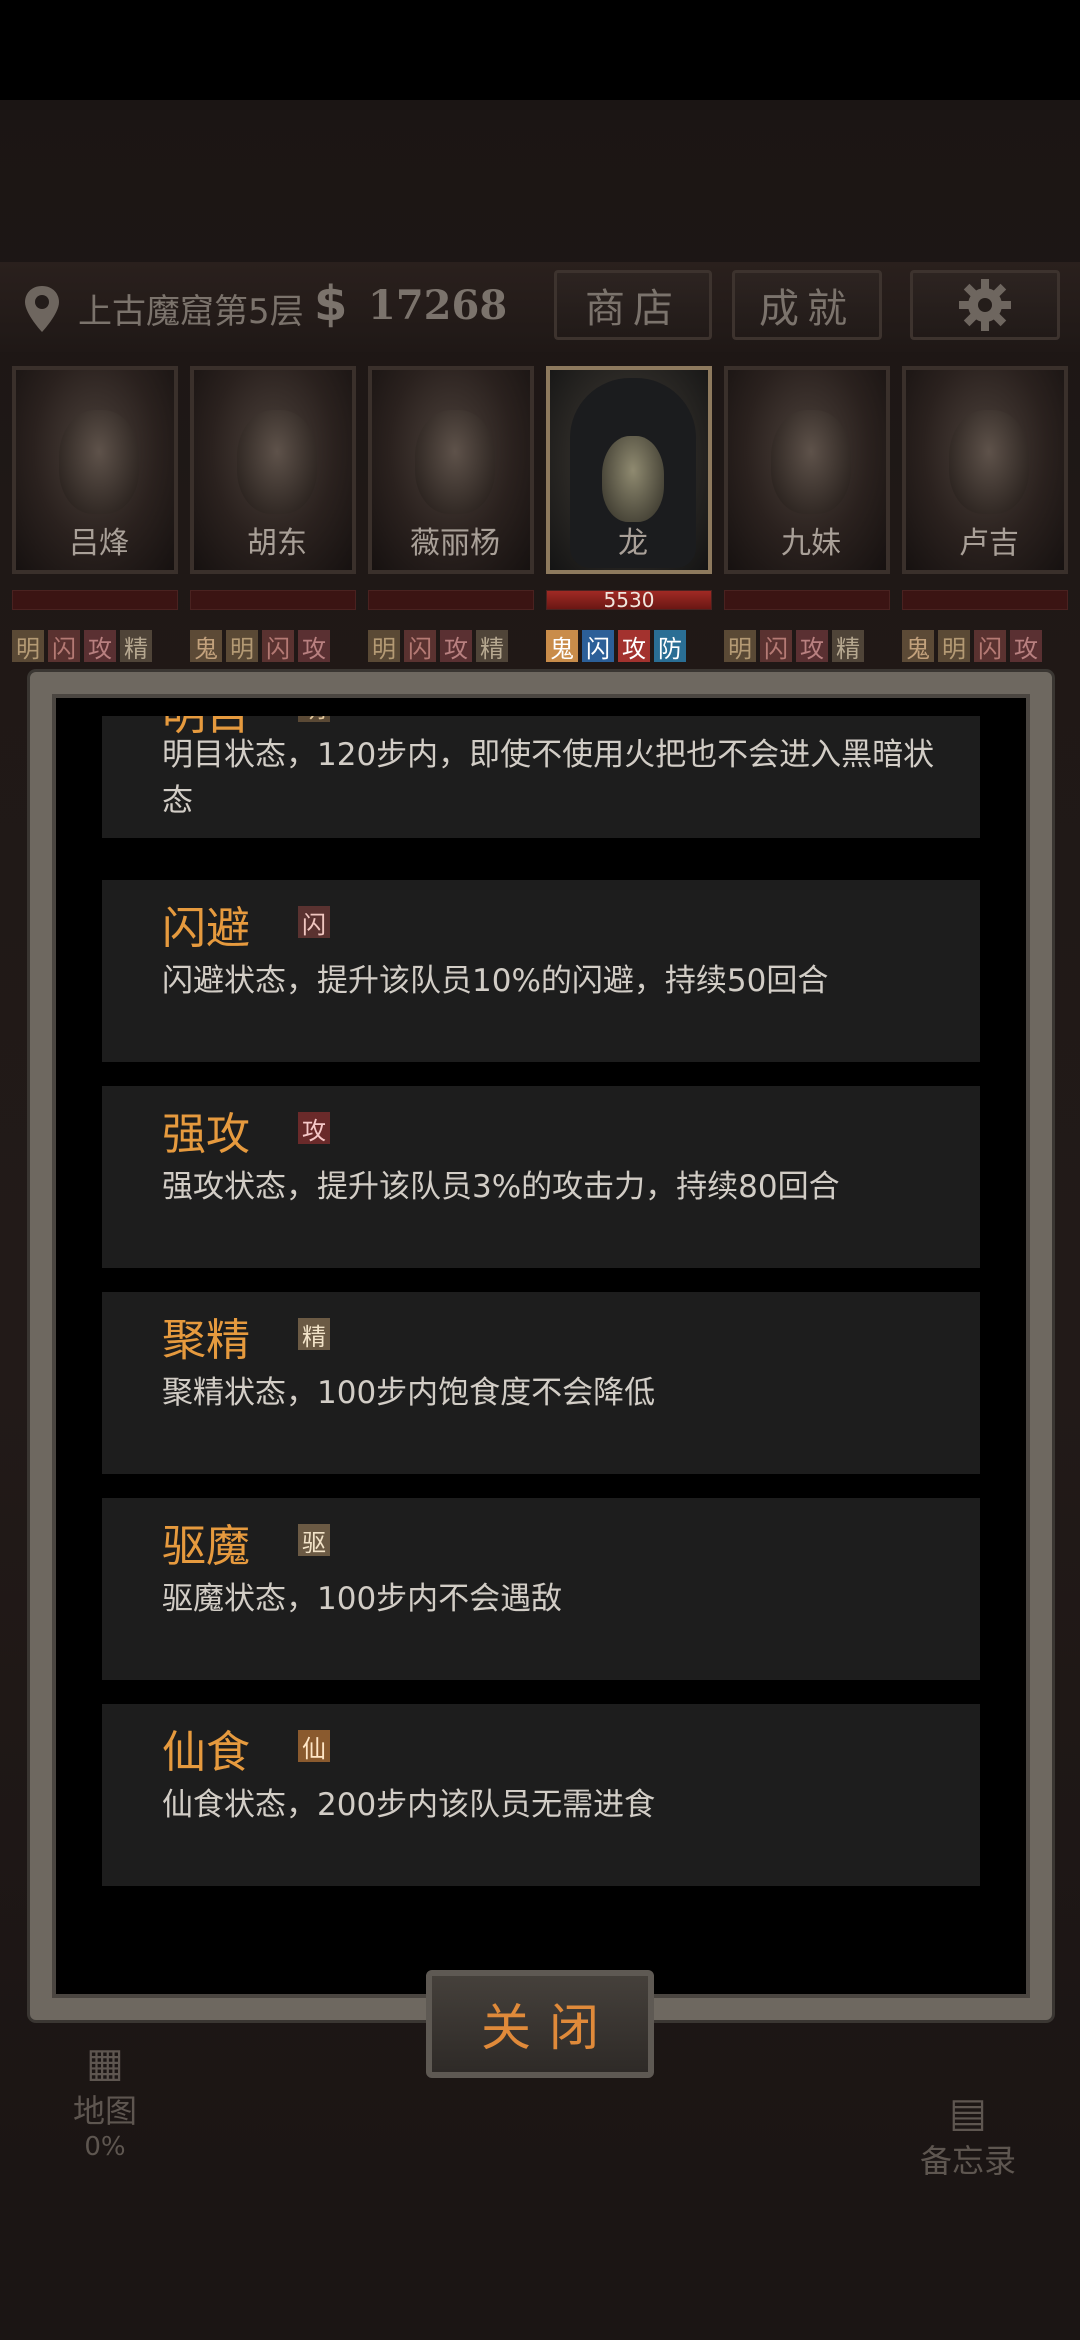 The width and height of the screenshot is (1080, 2340). I want to click on character-portrait: 九妹, so click(807, 470).